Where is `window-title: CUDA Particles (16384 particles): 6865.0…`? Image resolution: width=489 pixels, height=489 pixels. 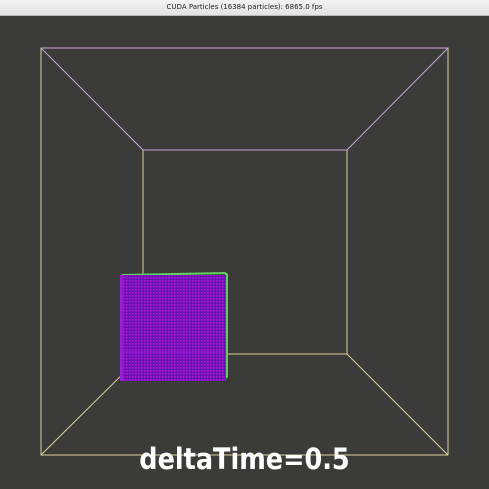 window-title: CUDA Particles (16384 particles): 6865.0… is located at coordinates (244, 7).